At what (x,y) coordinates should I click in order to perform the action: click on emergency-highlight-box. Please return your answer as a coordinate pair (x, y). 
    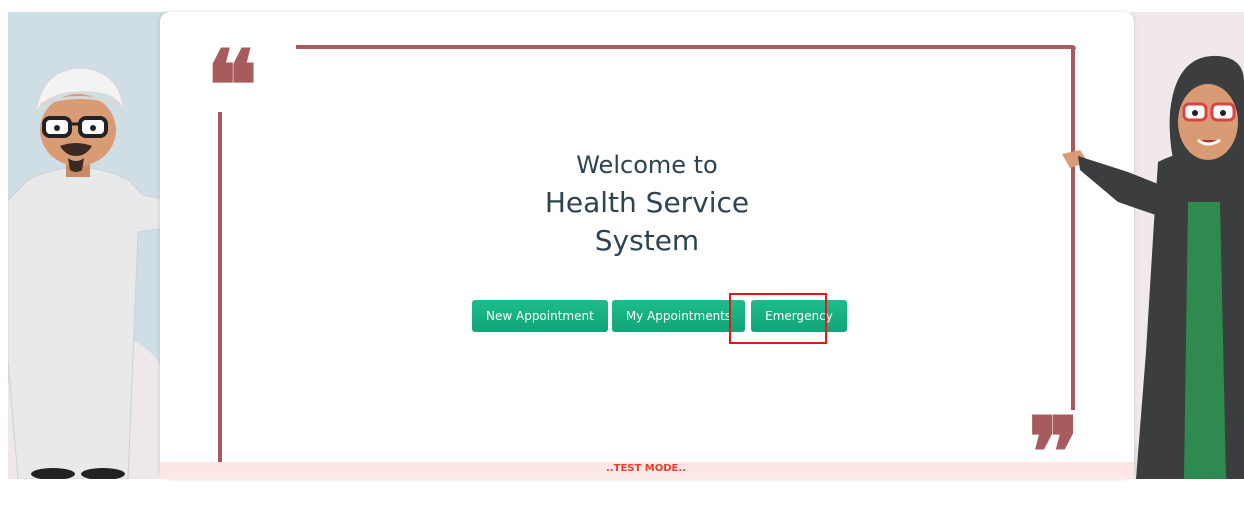
    Looking at the image, I should click on (778, 318).